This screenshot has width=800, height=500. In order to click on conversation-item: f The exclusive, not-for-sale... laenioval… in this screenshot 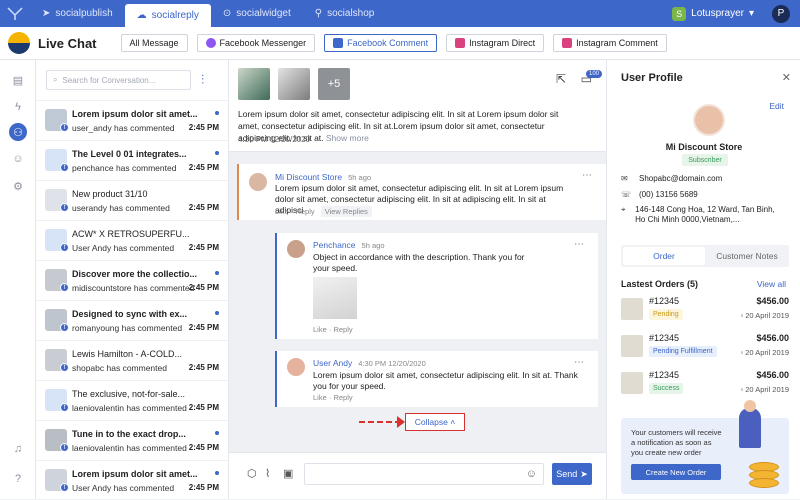, I will do `click(132, 400)`.